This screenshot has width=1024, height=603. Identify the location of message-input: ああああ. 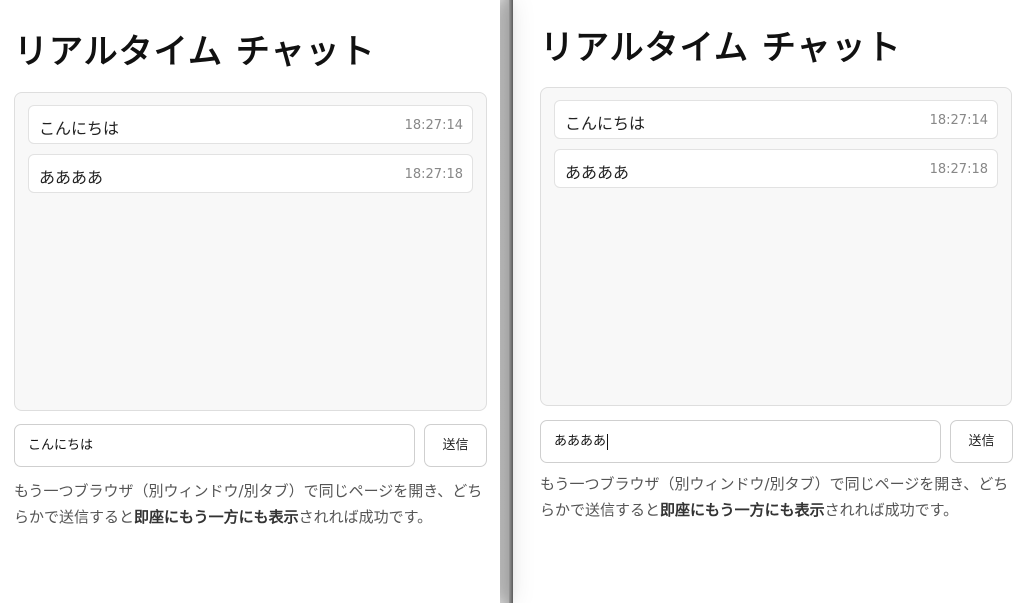
(740, 441).